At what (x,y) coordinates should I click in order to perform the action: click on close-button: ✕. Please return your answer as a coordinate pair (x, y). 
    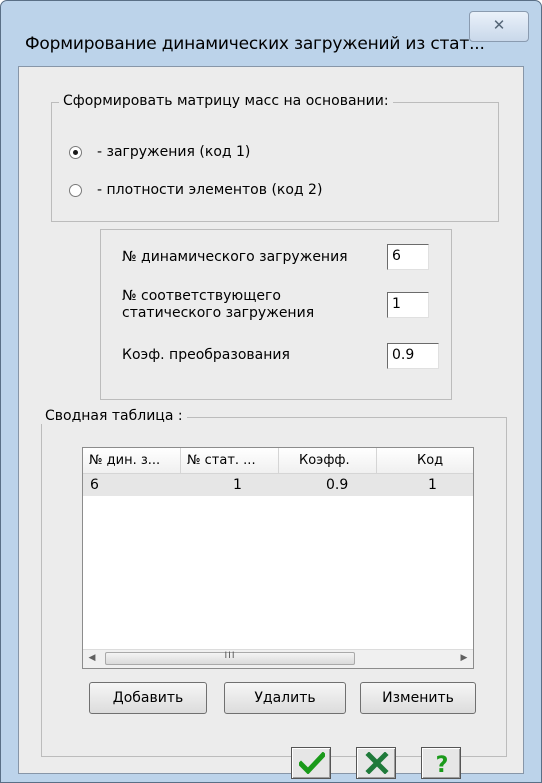
    Looking at the image, I should click on (499, 26).